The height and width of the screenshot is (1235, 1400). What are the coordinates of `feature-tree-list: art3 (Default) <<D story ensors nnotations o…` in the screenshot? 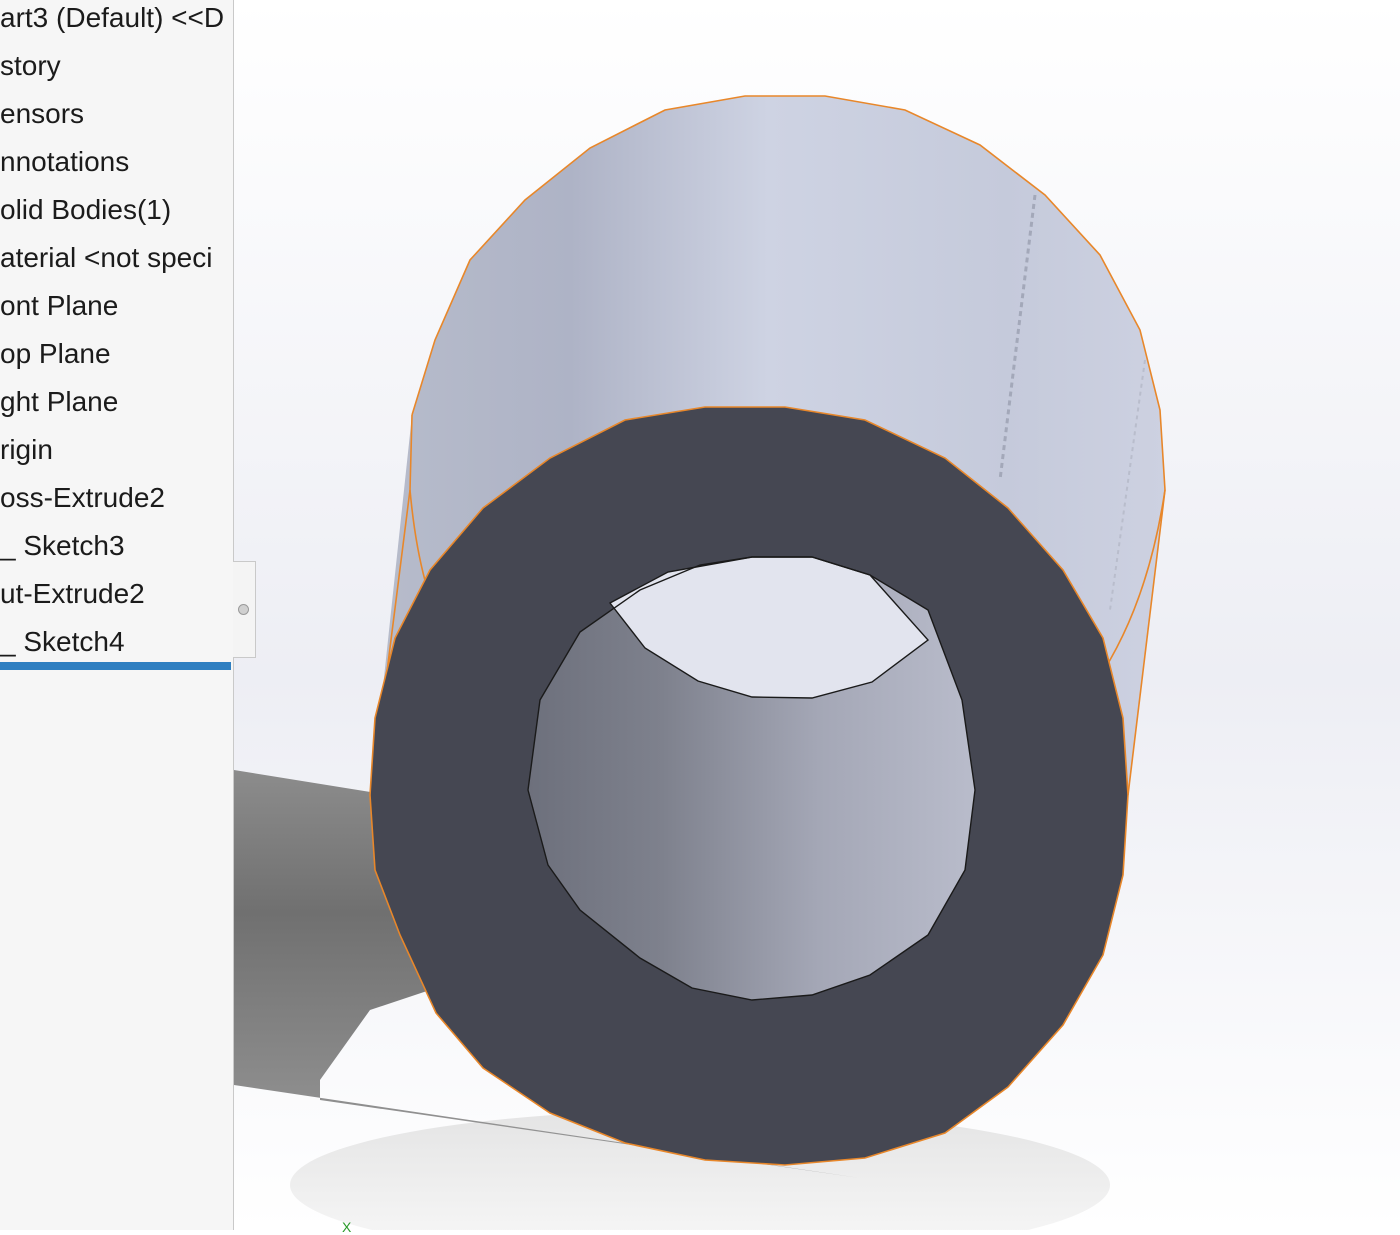 It's located at (116, 336).